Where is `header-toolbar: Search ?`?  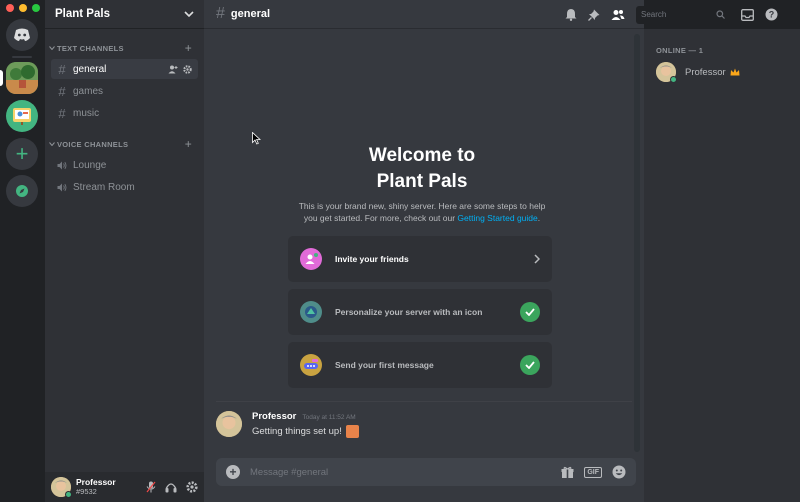
header-toolbar: Search ? is located at coordinates (671, 14).